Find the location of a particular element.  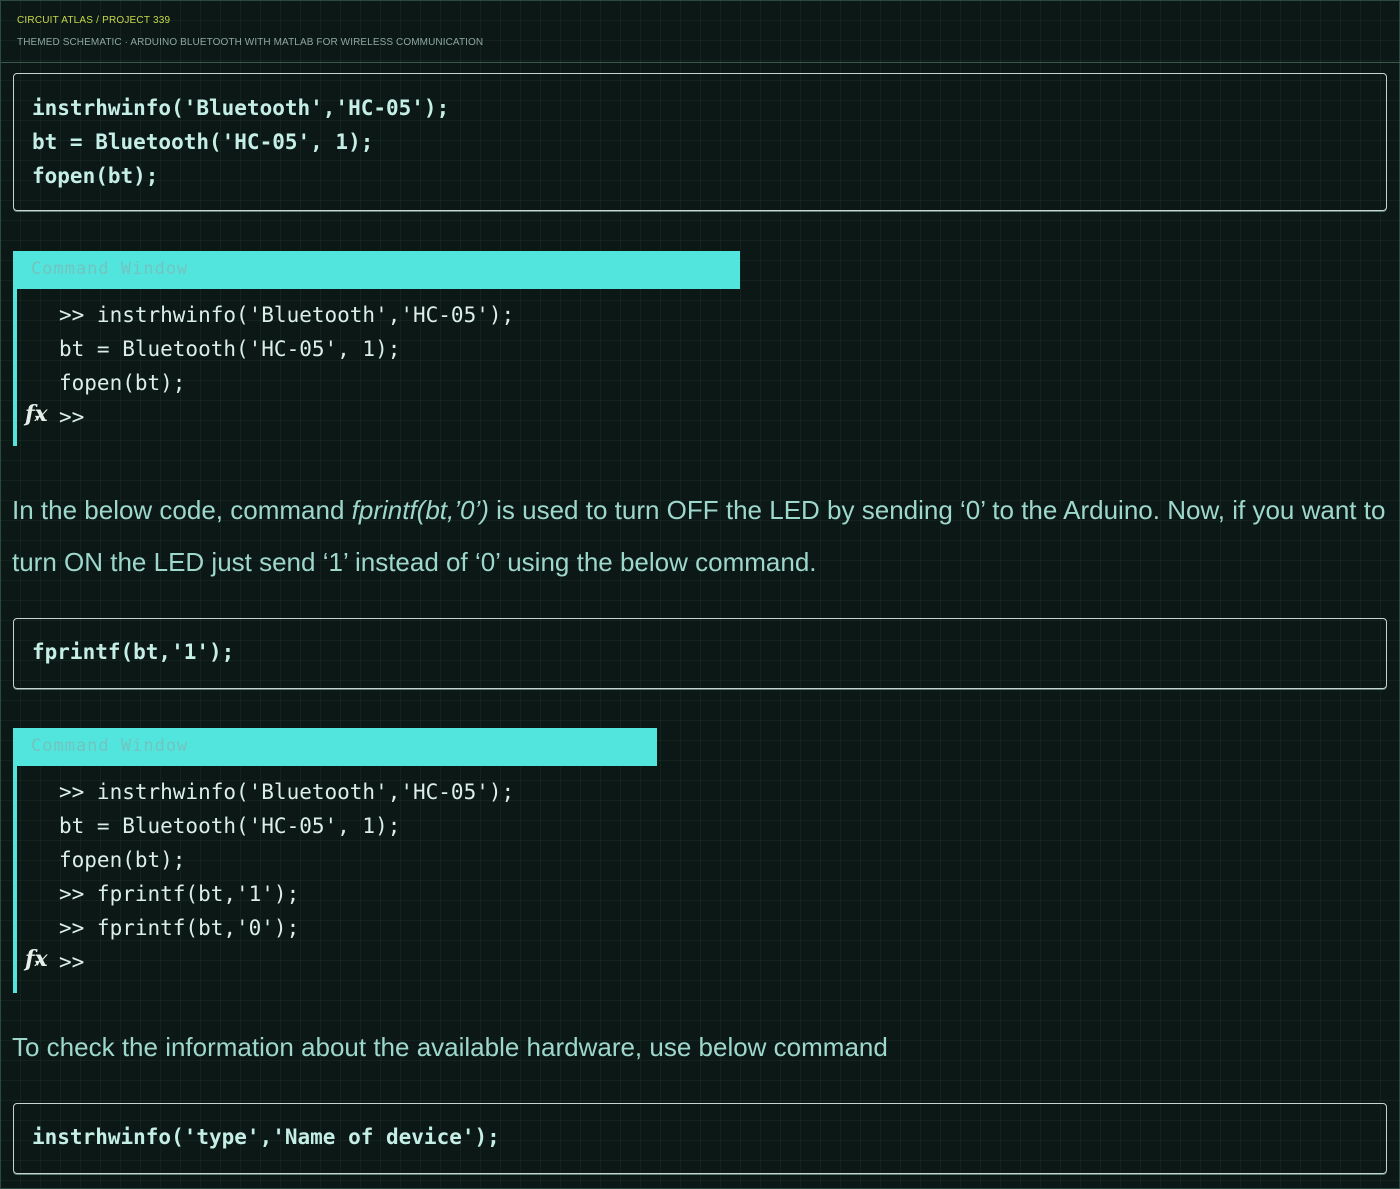

code-line: fopen(bt); is located at coordinates (95, 176).